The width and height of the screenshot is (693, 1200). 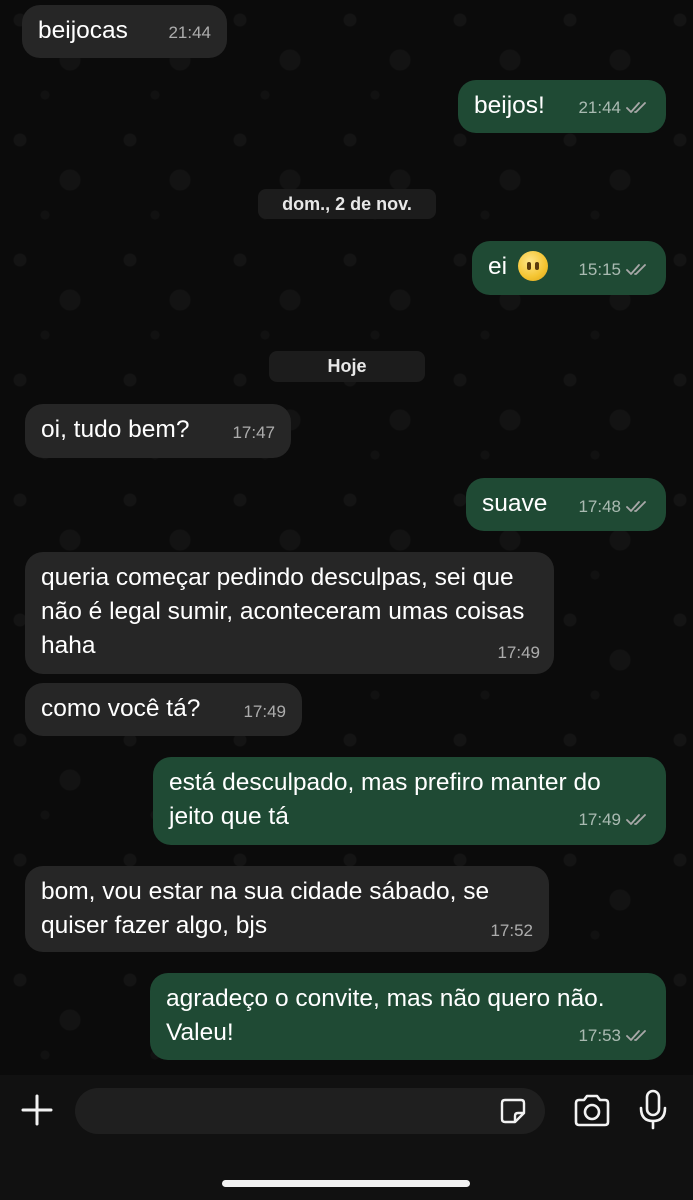 I want to click on message-time: 17:53, so click(x=599, y=1035).